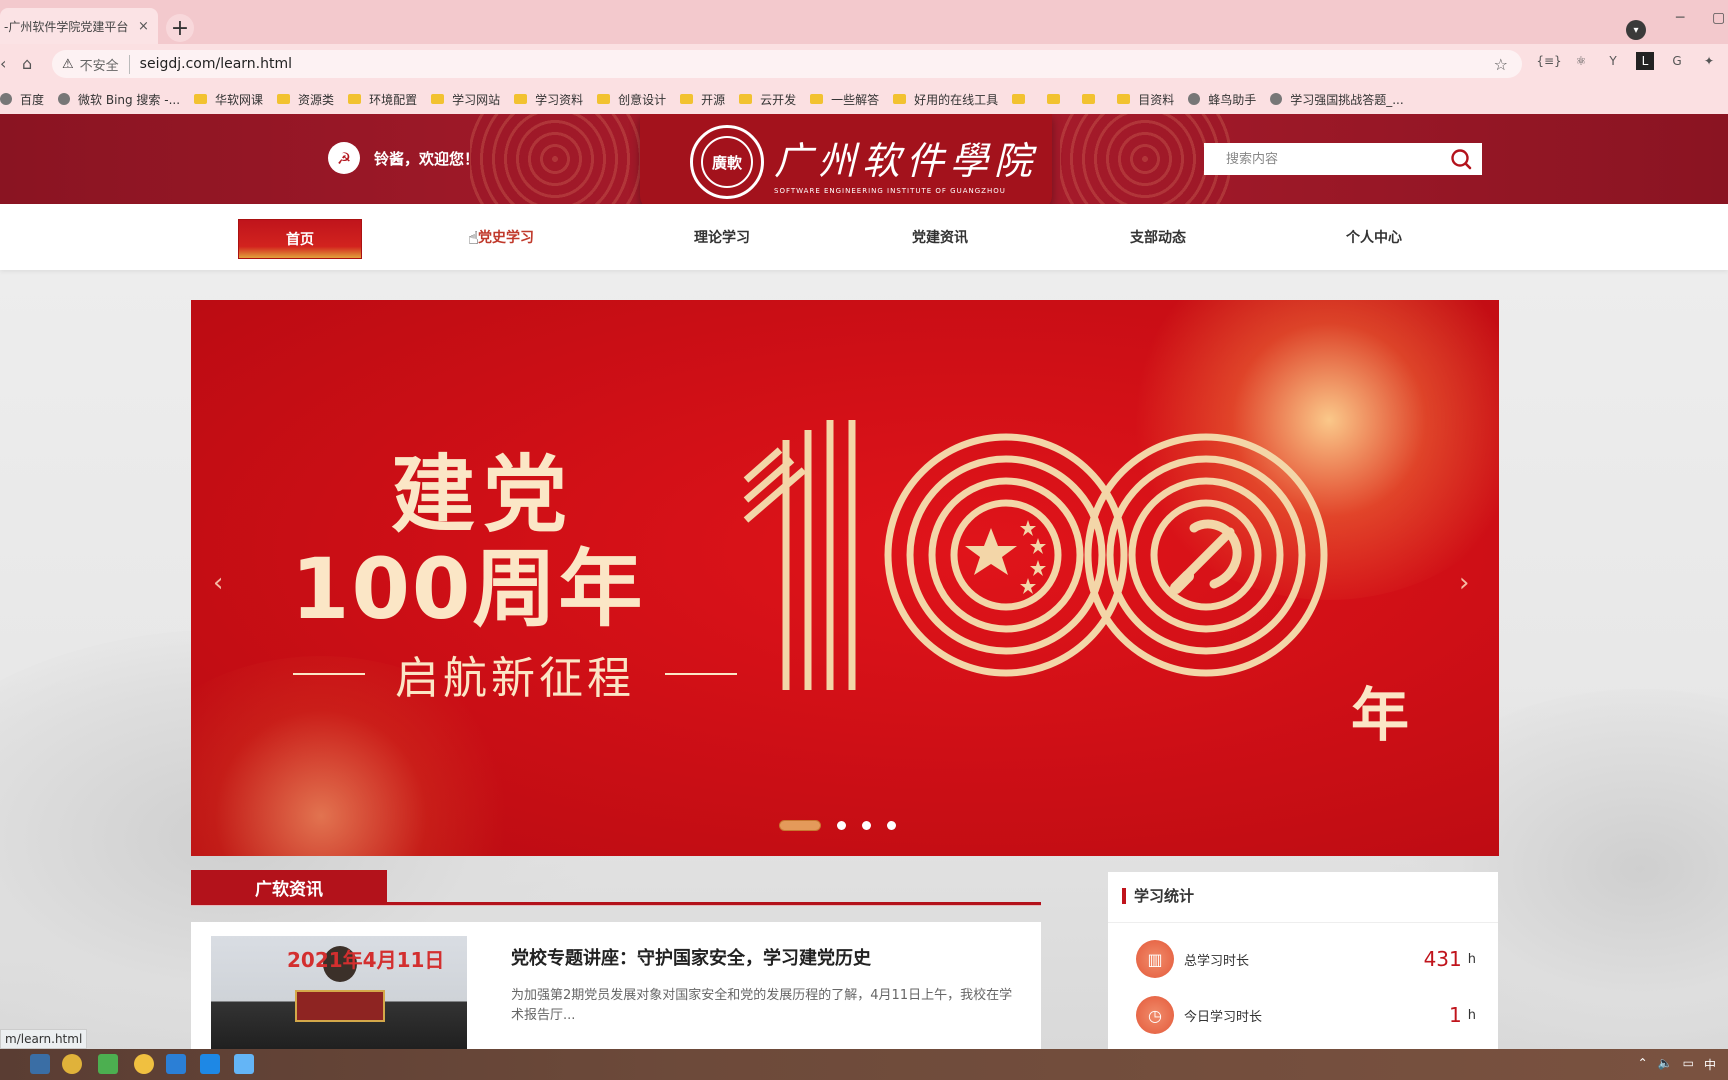 This screenshot has width=1728, height=1080. I want to click on banner-nian: 年, so click(1380, 715).